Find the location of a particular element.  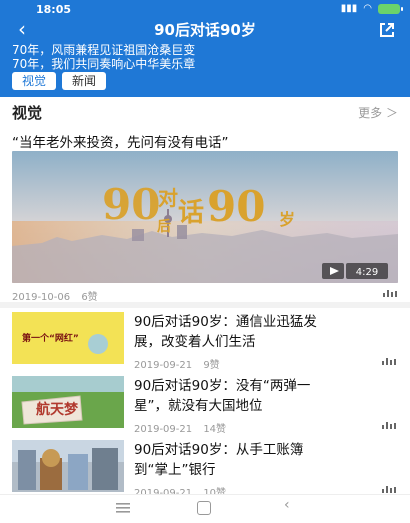

header-desc-line: 70年，风雨兼程见证祖国沧桑巨变 is located at coordinates (104, 50).